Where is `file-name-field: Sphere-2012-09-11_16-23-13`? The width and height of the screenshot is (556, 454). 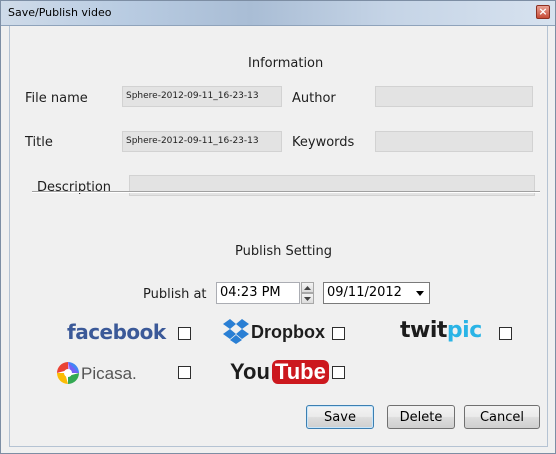
file-name-field: Sphere-2012-09-11_16-23-13 is located at coordinates (202, 96).